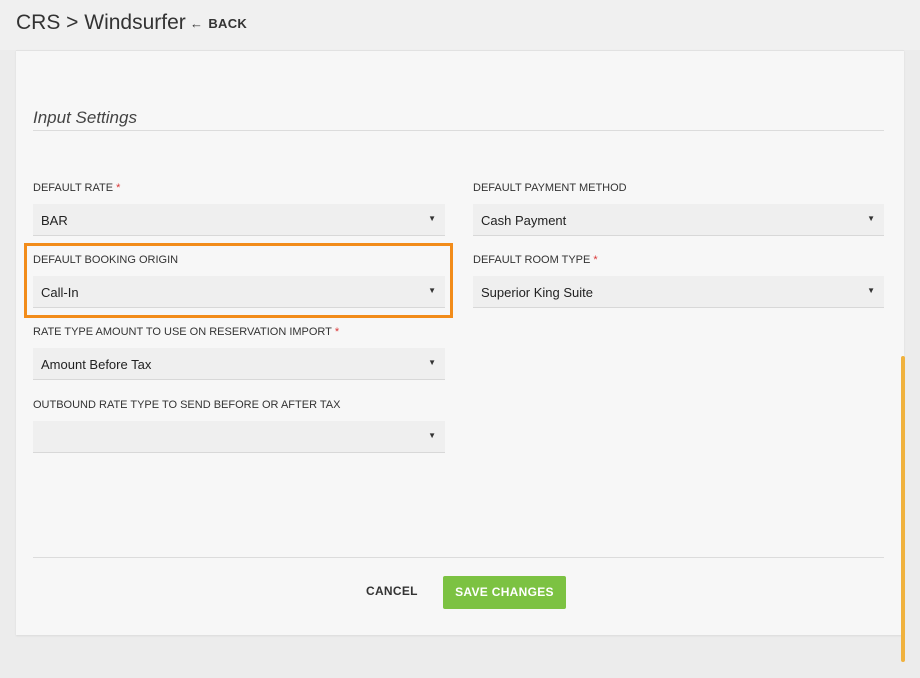  I want to click on default-room-type-label: DEFAULT ROOM TYPE *, so click(535, 260).